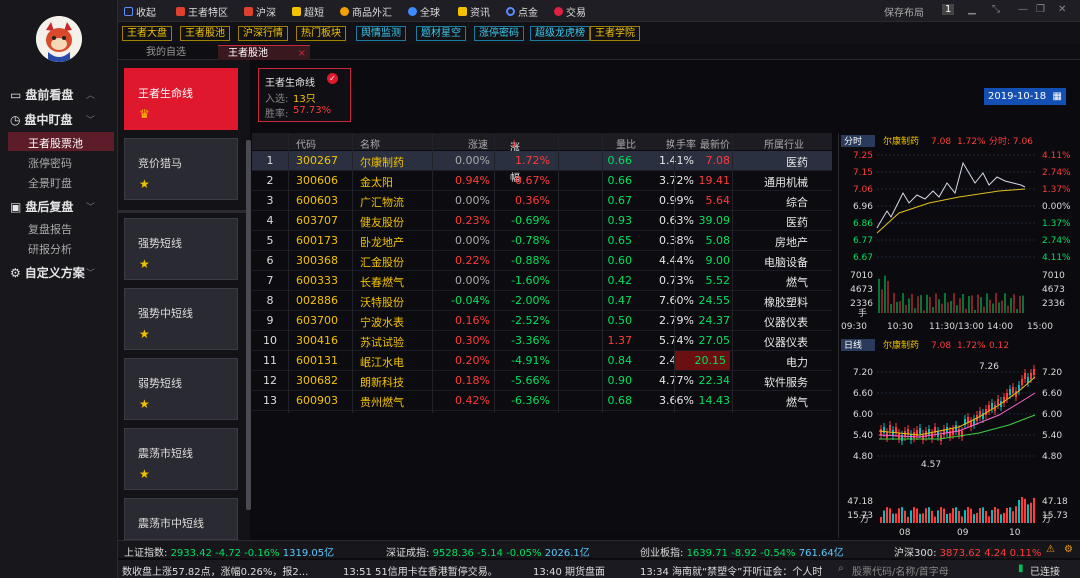  I want to click on alert-icon: ⚠, so click(1050, 549).